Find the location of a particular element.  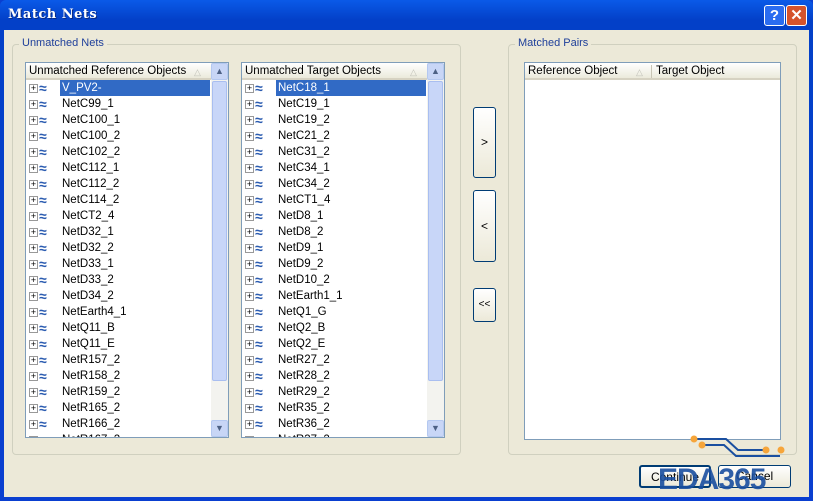

net-list-item: + ≈ NetC99_1 is located at coordinates (118, 104).